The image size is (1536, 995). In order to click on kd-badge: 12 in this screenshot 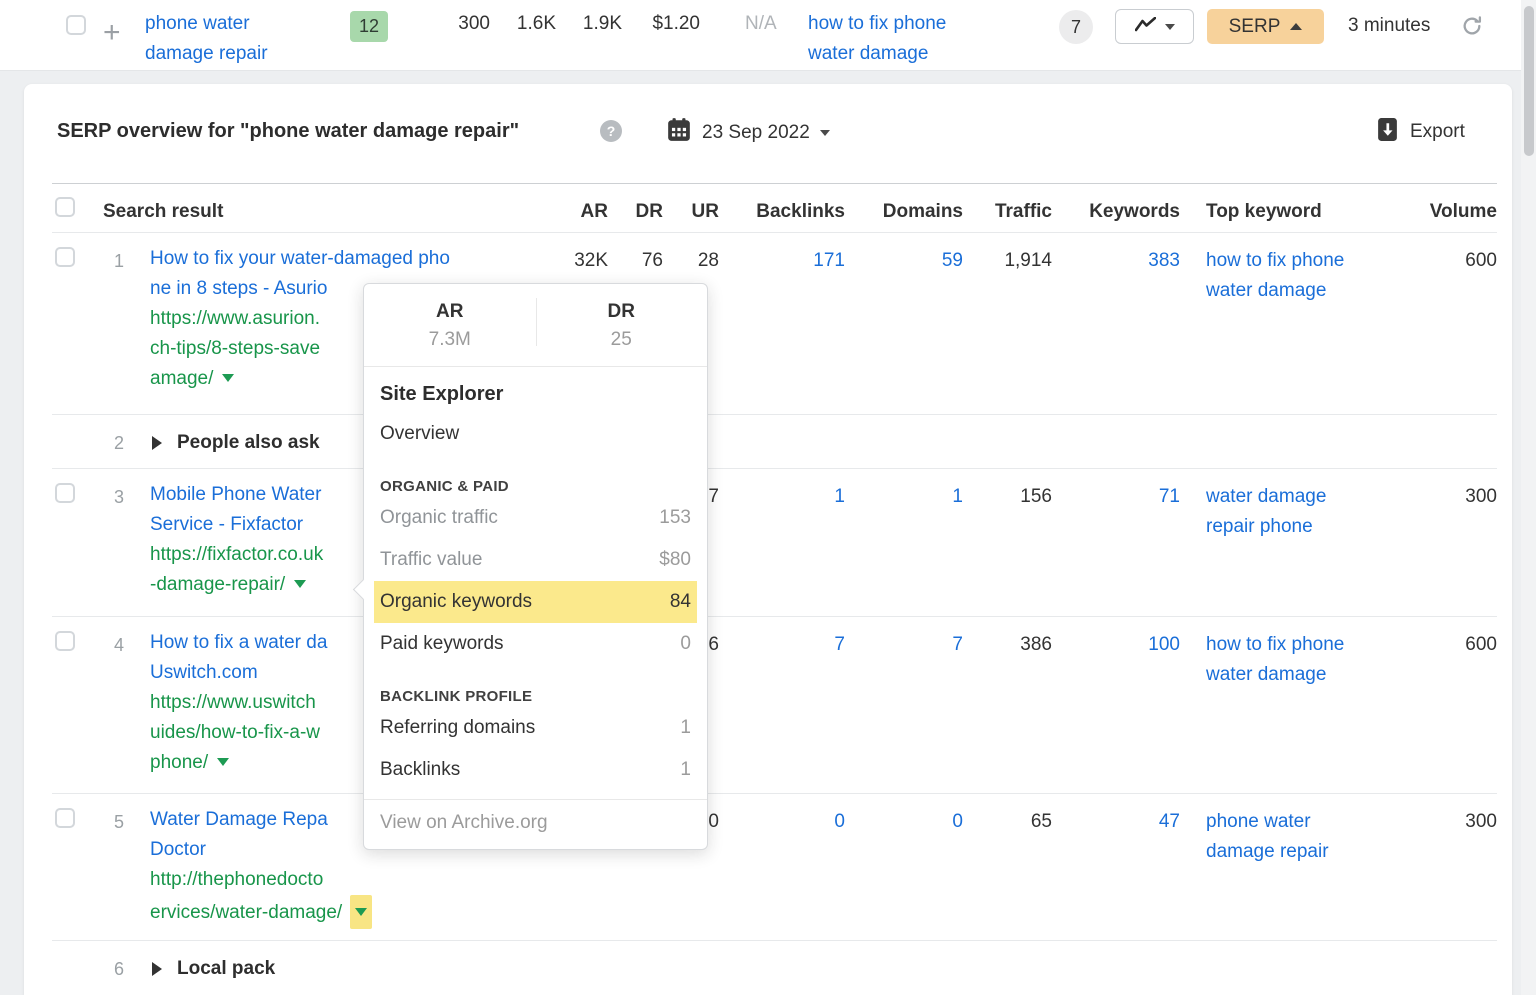, I will do `click(369, 26)`.